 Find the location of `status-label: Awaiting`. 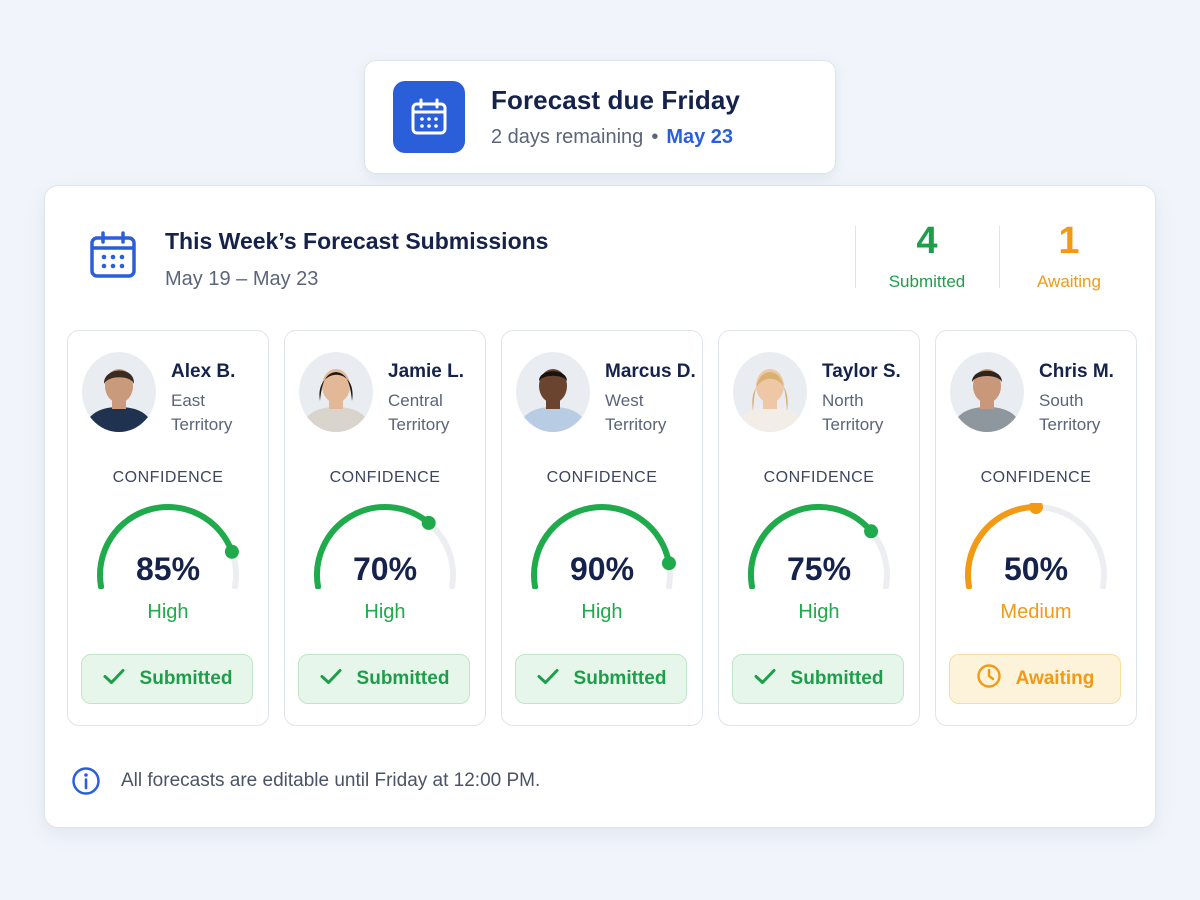

status-label: Awaiting is located at coordinates (1055, 678).